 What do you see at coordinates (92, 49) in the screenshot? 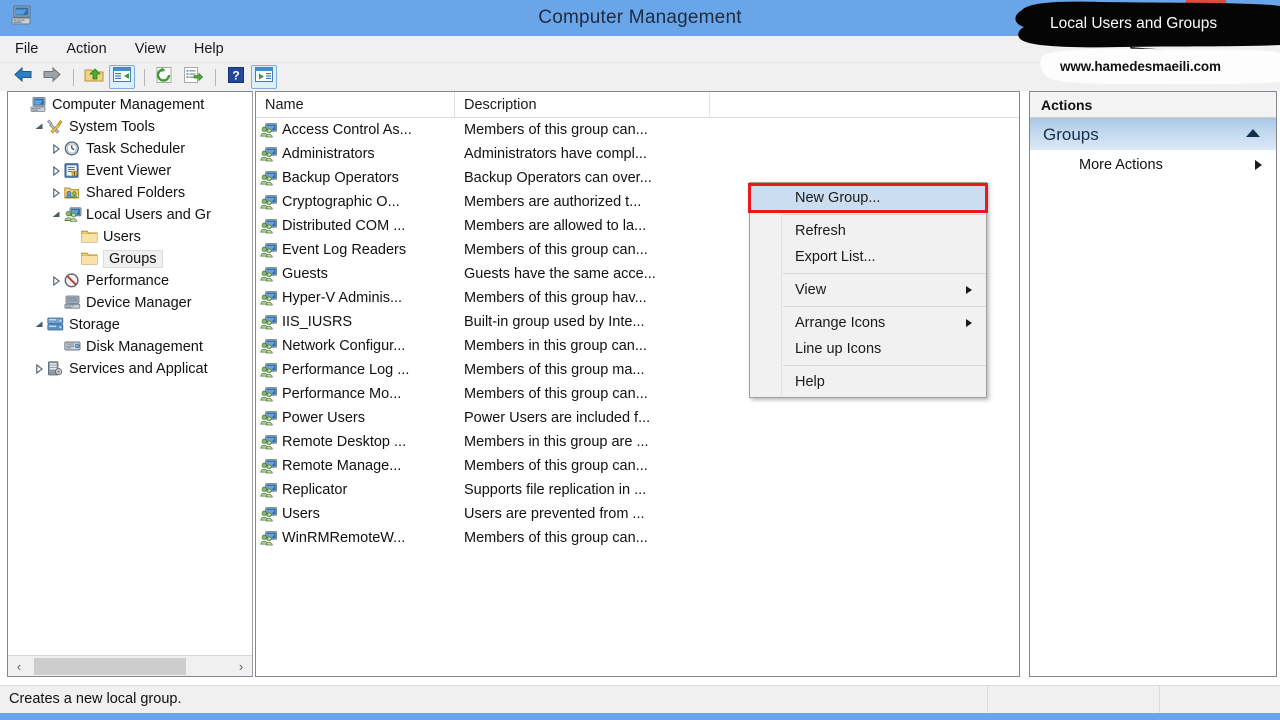
I see `menu-action: Action` at bounding box center [92, 49].